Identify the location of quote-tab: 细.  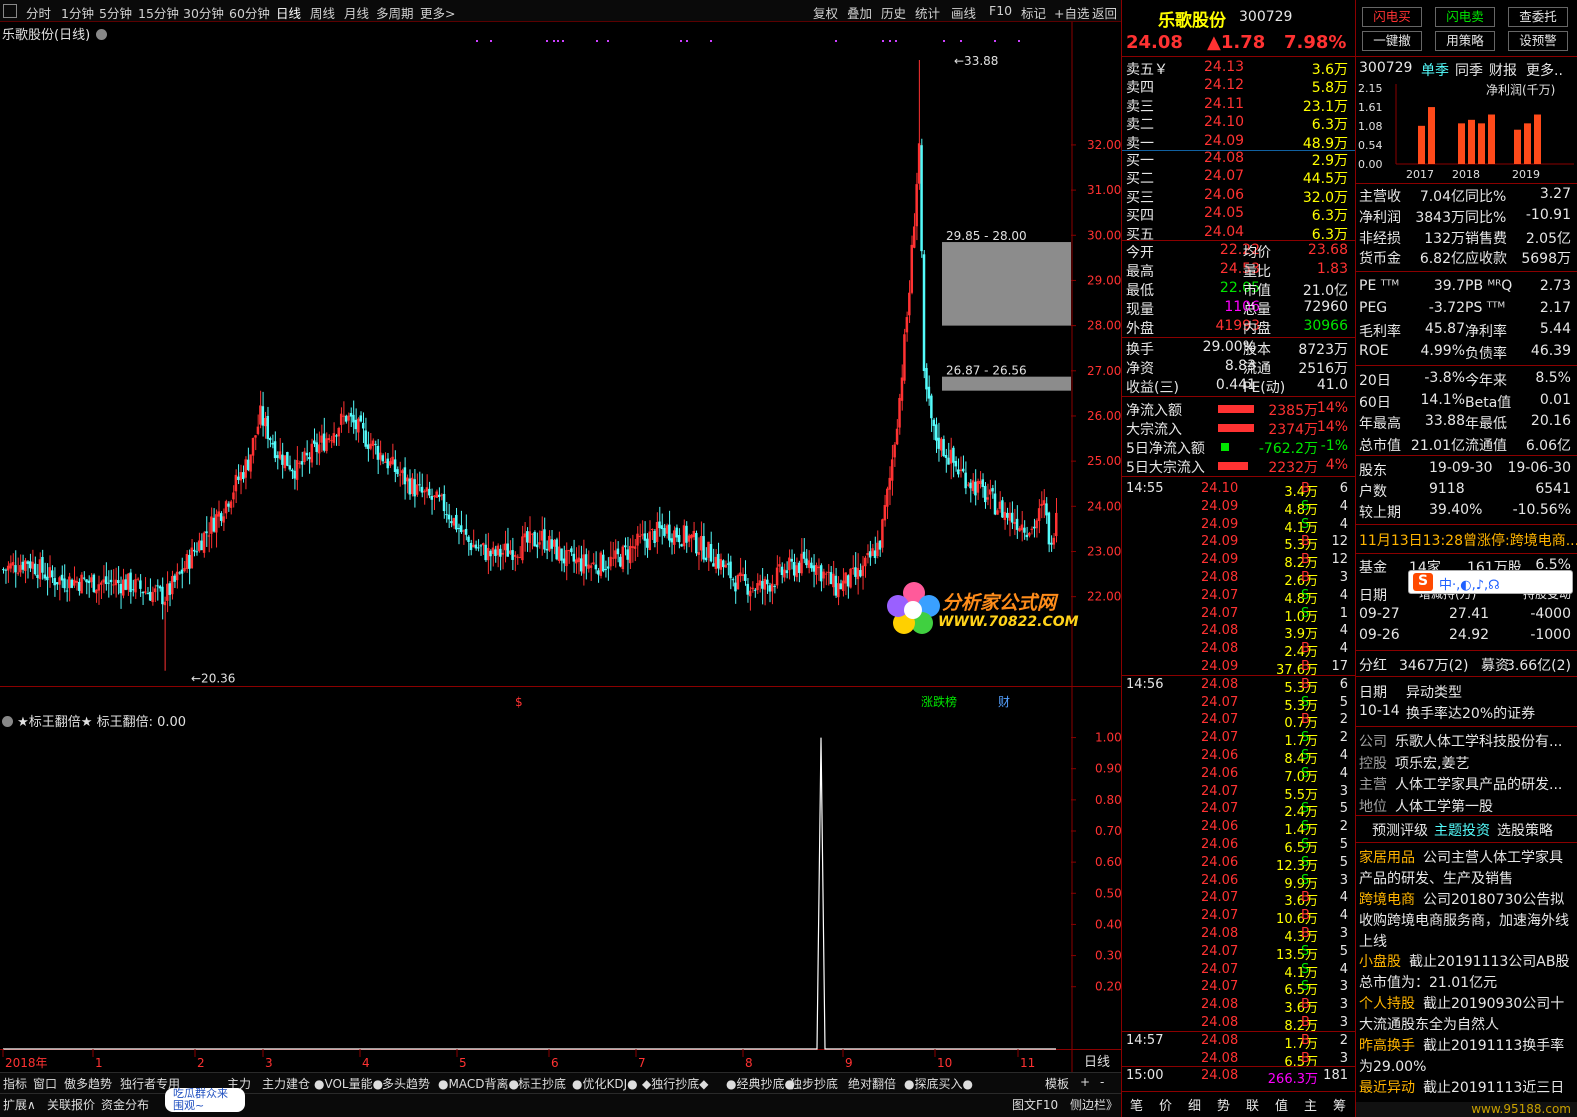
(1194, 1104).